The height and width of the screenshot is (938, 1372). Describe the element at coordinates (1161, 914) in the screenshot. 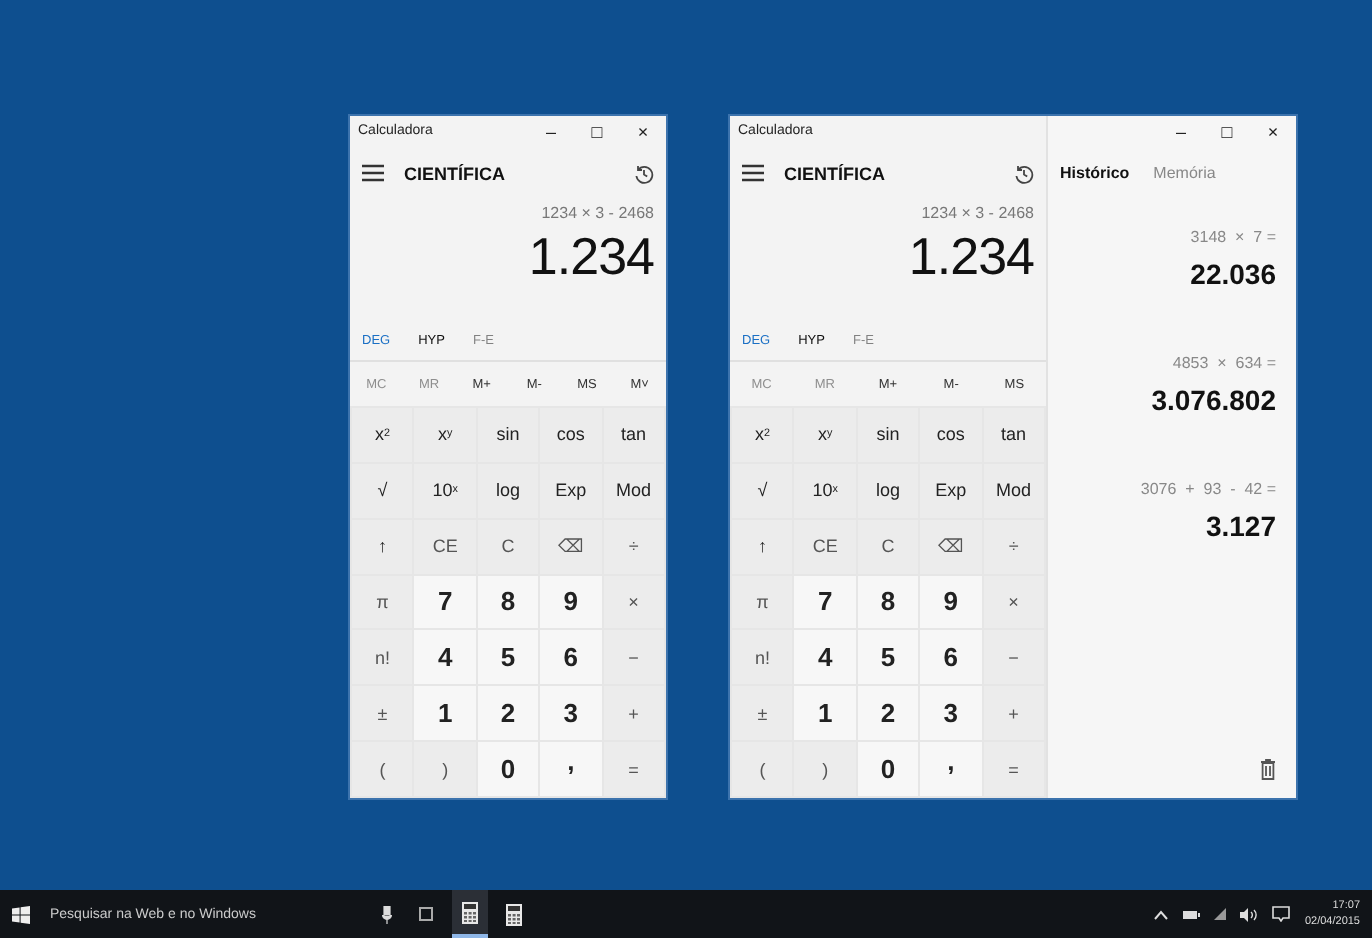

I see `chevron-up-icon` at that location.